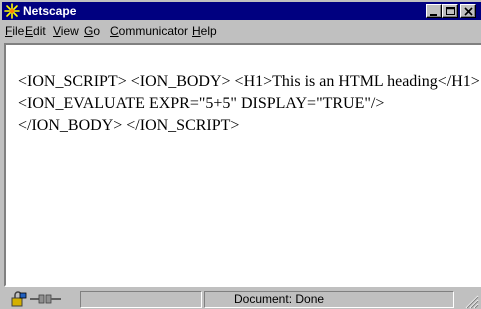 This screenshot has width=481, height=309. Describe the element at coordinates (89, 31) in the screenshot. I see `menu-go-mnemonic: G` at that location.